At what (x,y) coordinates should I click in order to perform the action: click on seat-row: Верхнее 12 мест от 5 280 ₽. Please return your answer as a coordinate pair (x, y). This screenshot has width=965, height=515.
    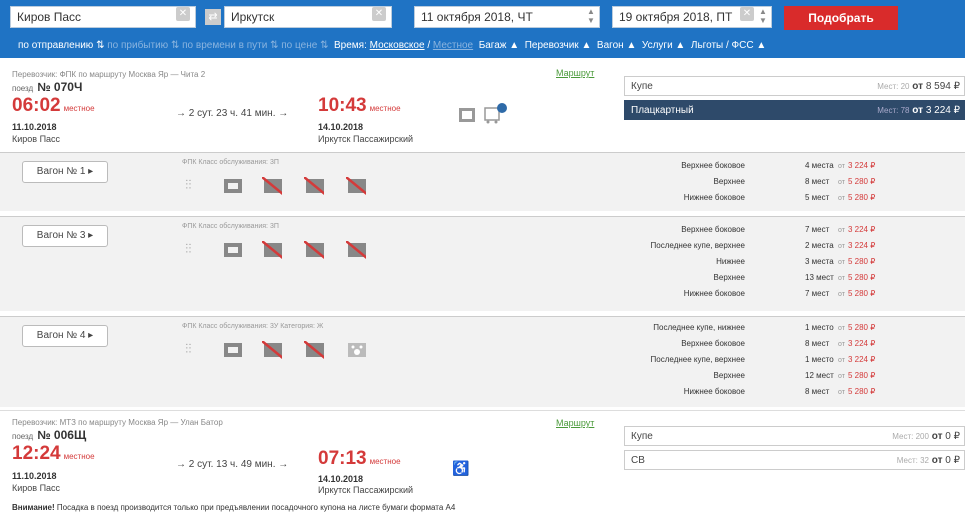
    Looking at the image, I should click on (782, 378).